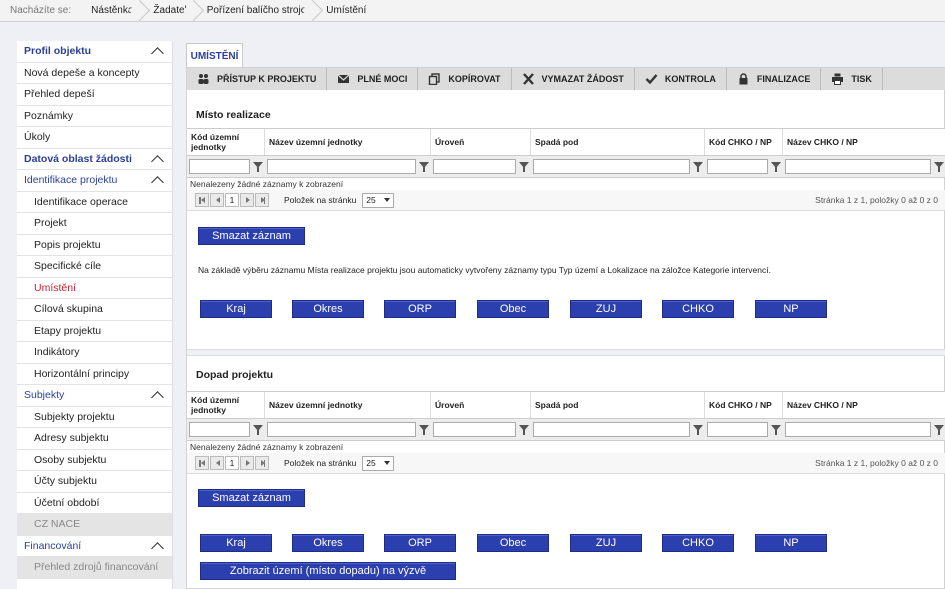 This screenshot has width=945, height=589. I want to click on sidebar-item-14: Indikátory, so click(94, 353).